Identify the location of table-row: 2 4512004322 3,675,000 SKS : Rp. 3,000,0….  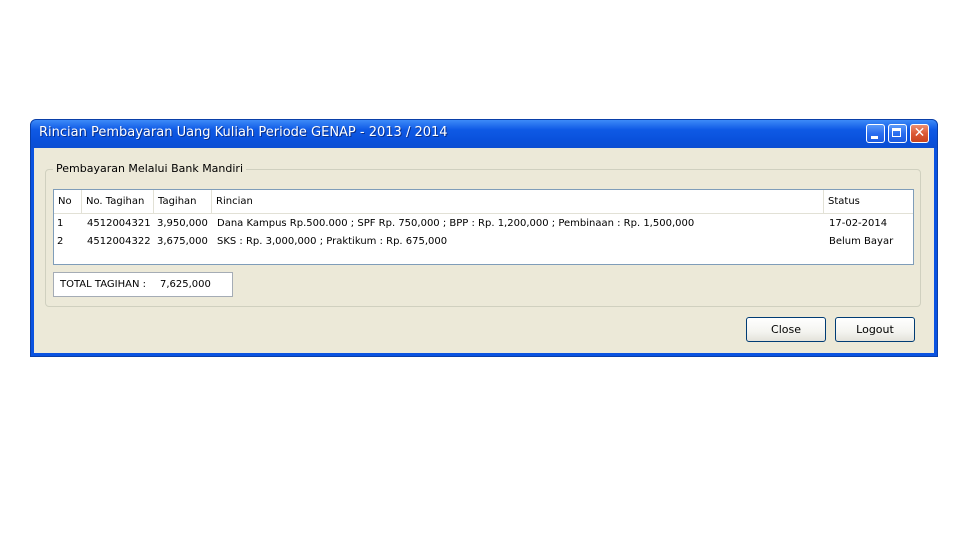
(483, 241).